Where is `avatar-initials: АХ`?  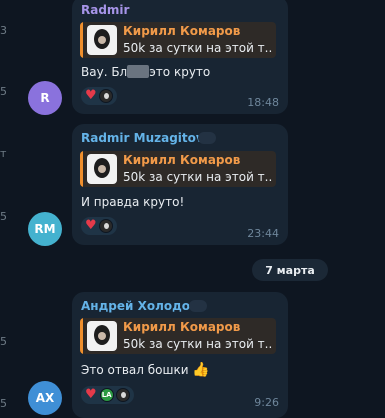
avatar-initials: АХ is located at coordinates (45, 398).